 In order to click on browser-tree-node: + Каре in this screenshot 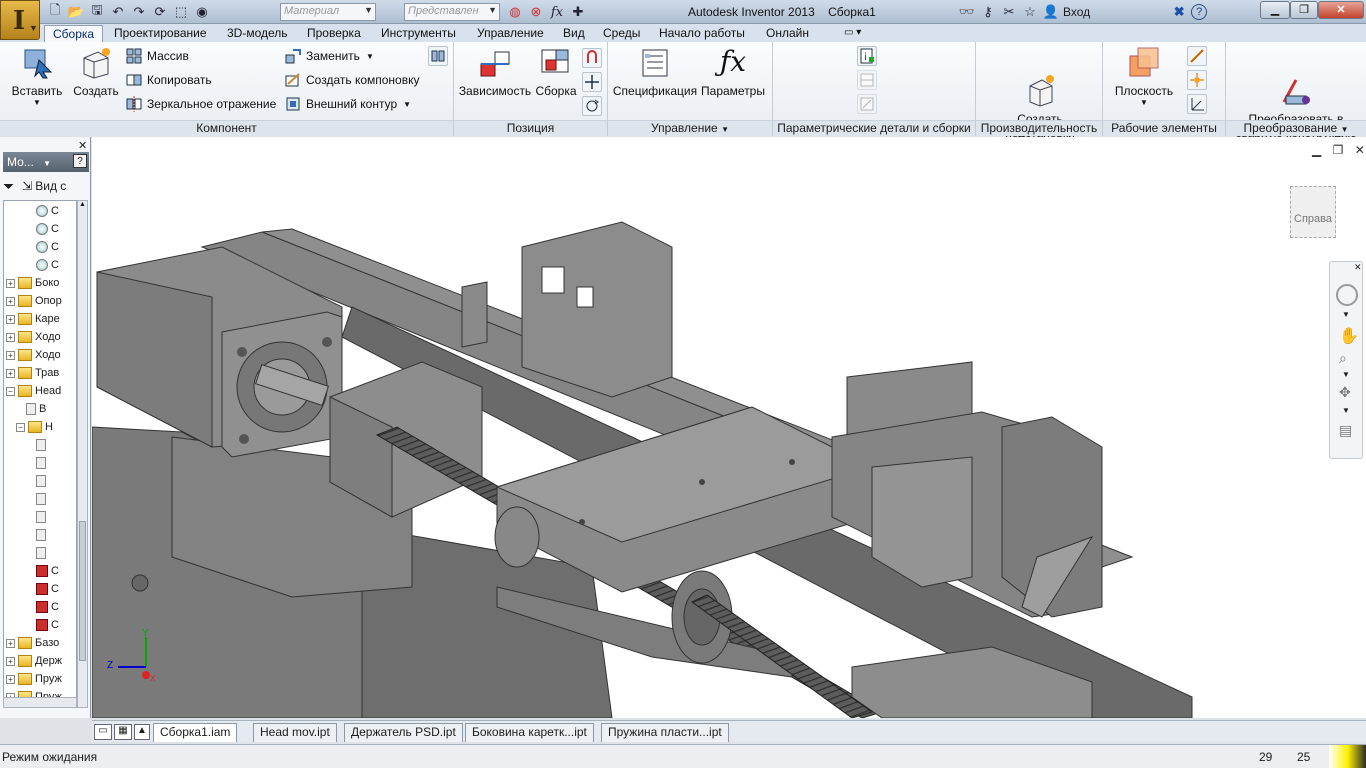, I will do `click(33, 319)`.